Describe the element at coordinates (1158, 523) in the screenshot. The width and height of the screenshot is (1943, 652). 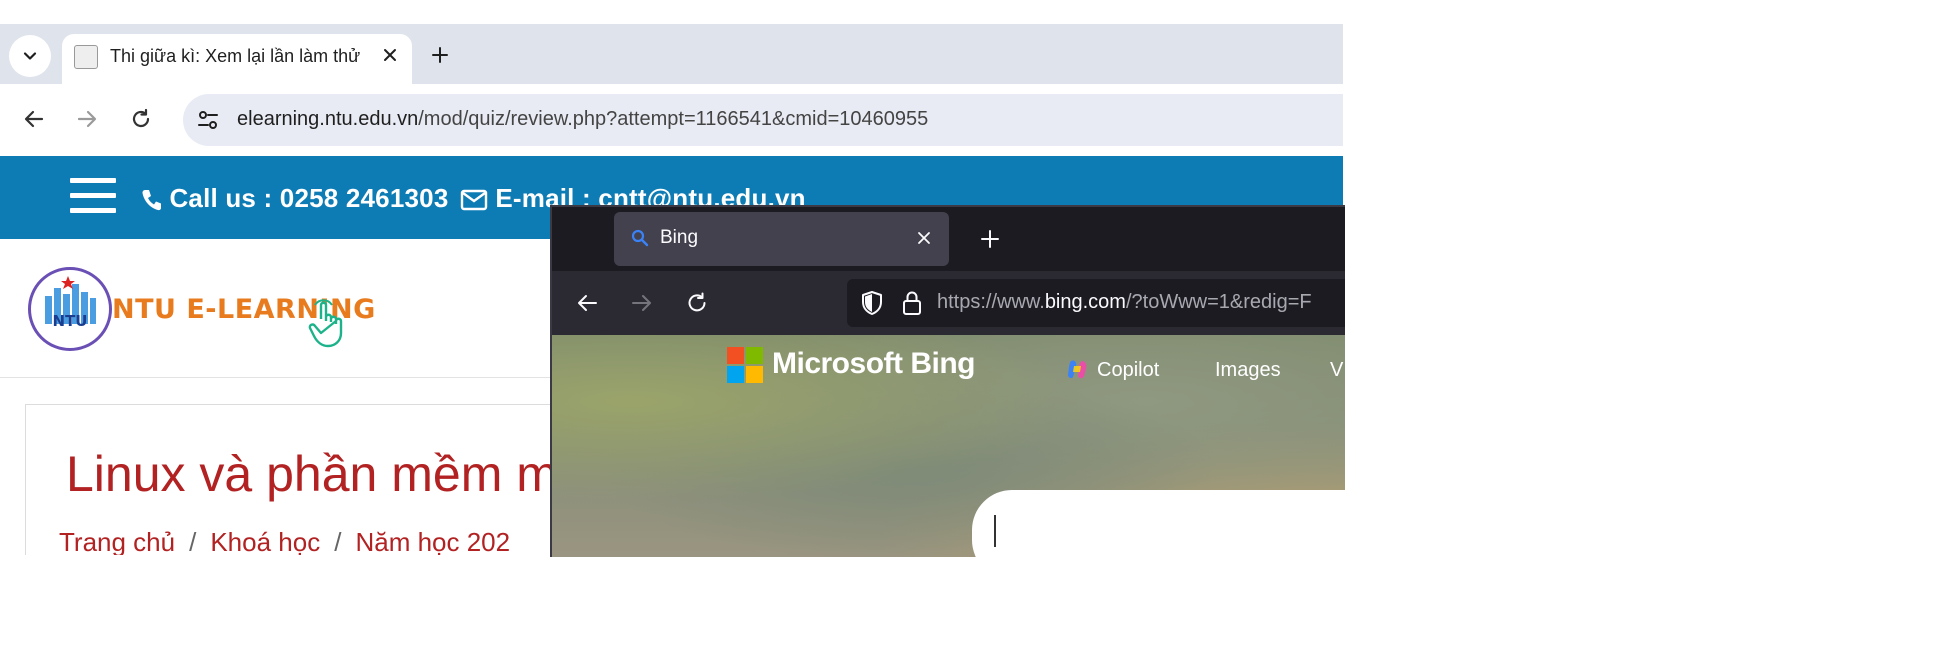
I see `bing-search-box` at that location.